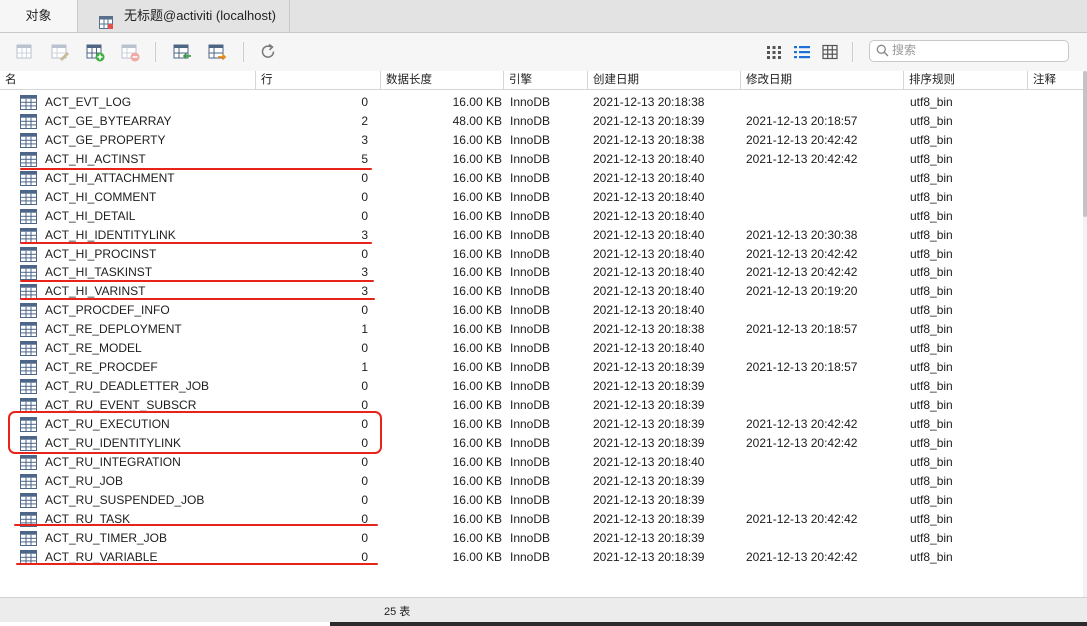  What do you see at coordinates (101, 196) in the screenshot?
I see `table-name: ACT_HI_COMMENT` at bounding box center [101, 196].